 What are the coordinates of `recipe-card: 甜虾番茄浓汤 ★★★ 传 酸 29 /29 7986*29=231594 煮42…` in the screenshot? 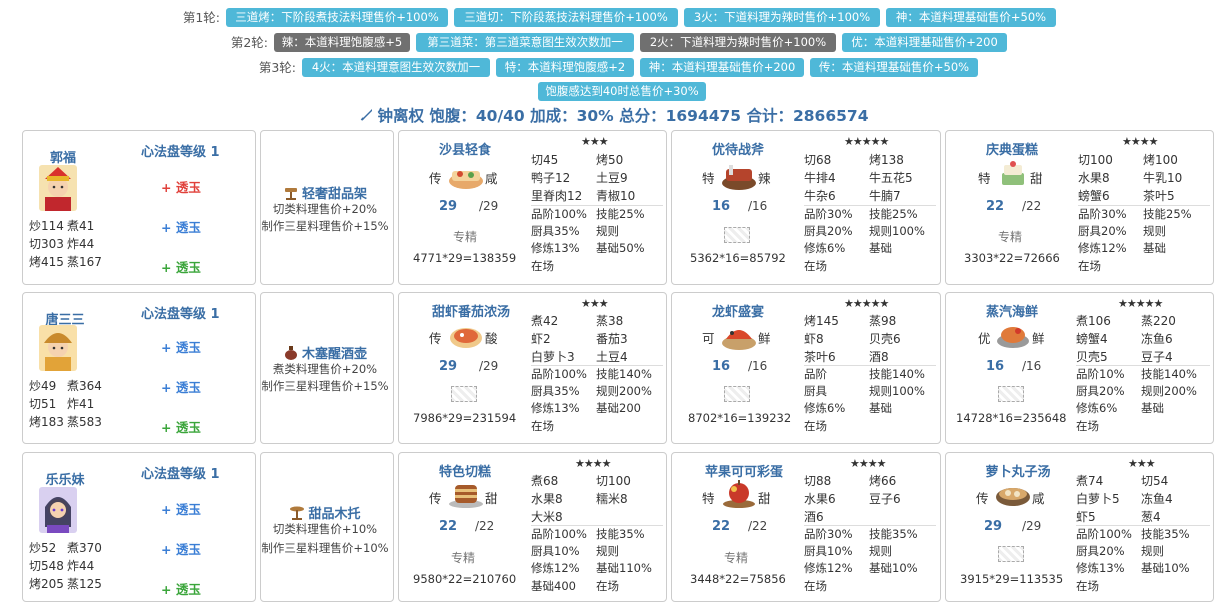 It's located at (532, 368).